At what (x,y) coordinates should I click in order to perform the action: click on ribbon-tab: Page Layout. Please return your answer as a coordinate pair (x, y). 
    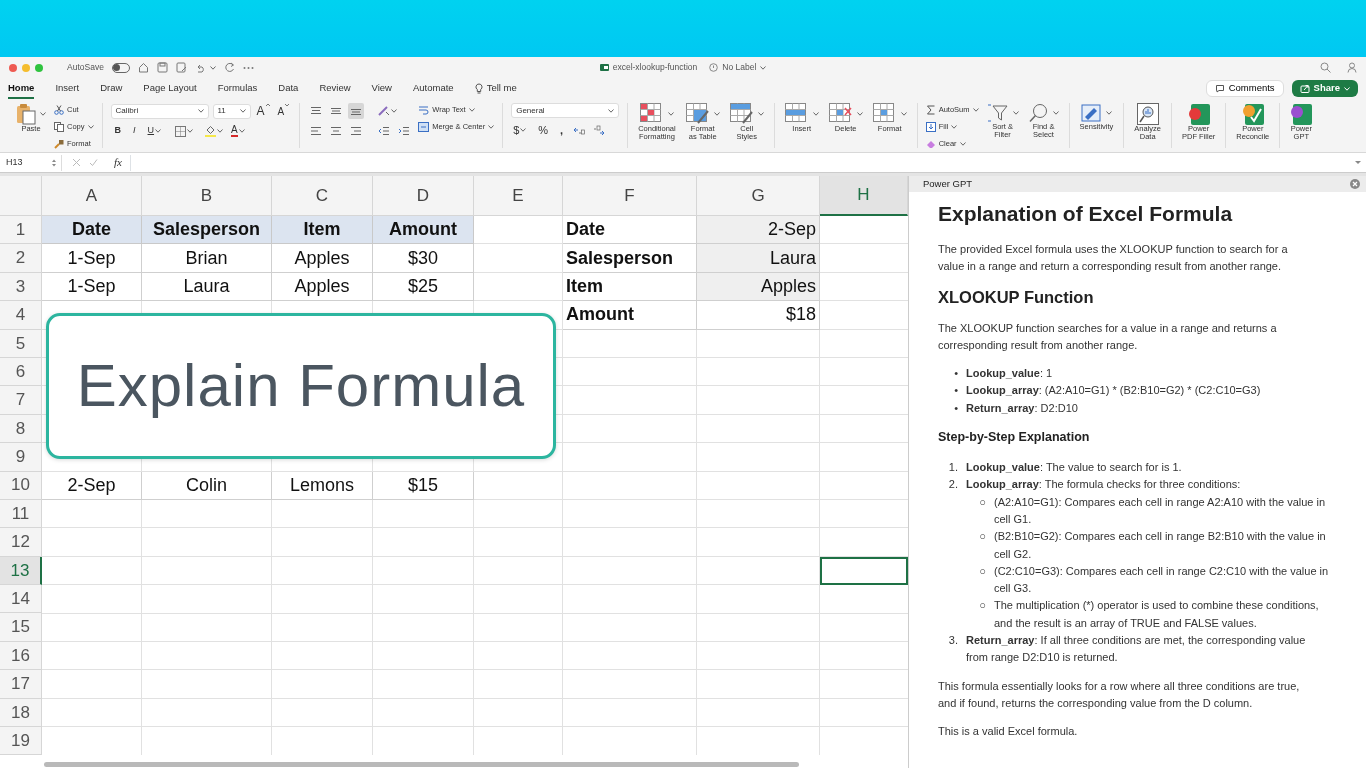
    Looking at the image, I should click on (170, 88).